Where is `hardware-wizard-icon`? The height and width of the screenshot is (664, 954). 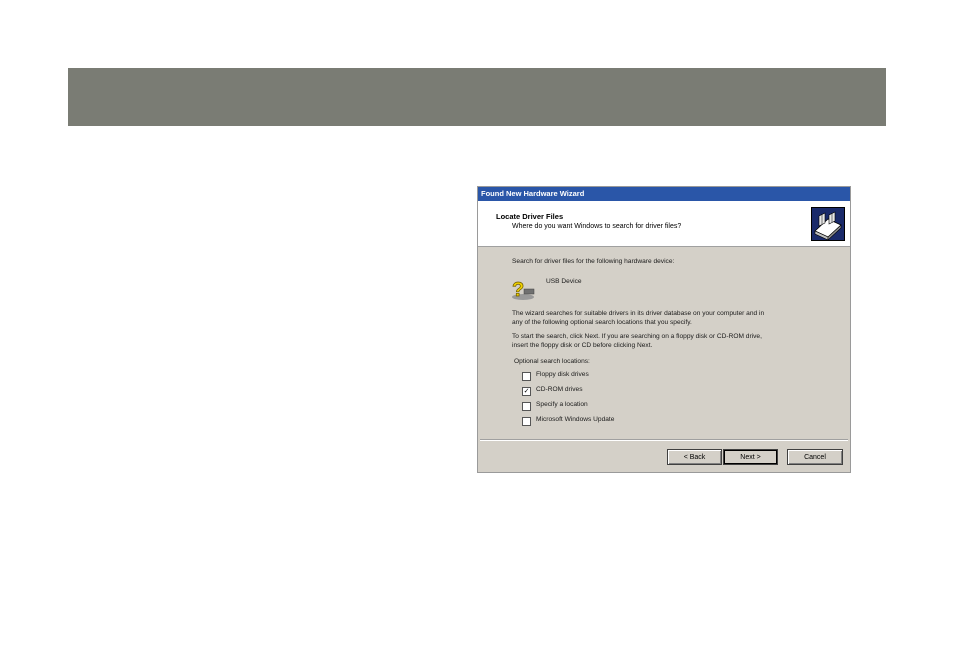
hardware-wizard-icon is located at coordinates (828, 224).